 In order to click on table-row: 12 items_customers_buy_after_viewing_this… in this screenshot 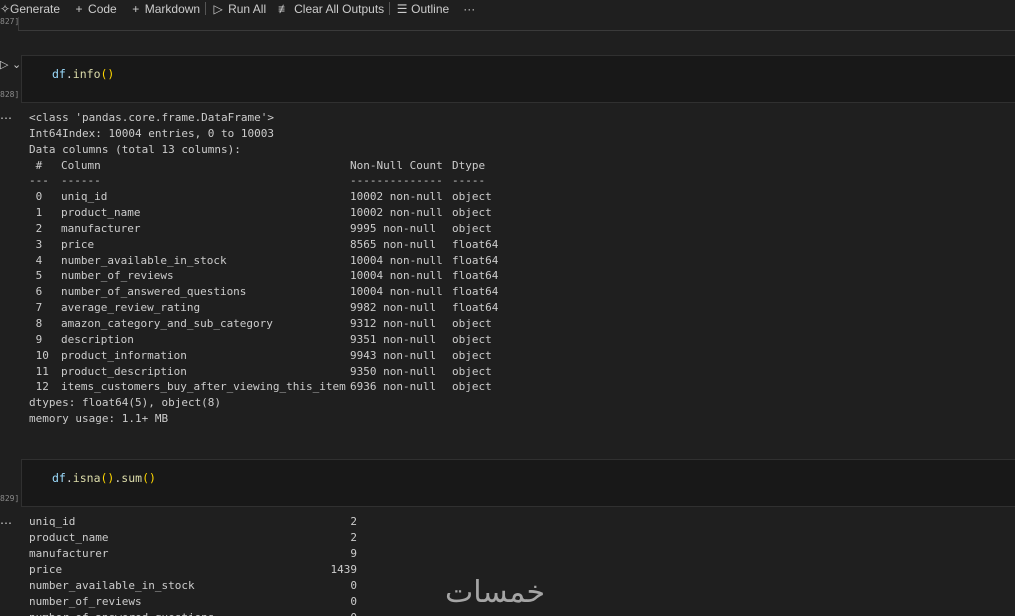, I will do `click(260, 387)`.